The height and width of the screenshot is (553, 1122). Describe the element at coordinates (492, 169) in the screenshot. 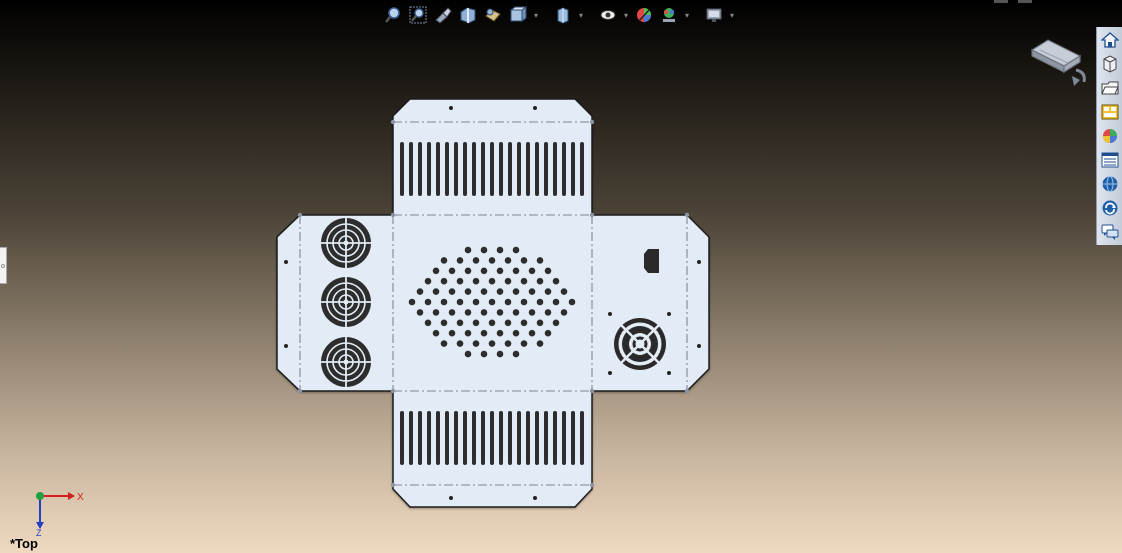

I see `vent-slots-top` at that location.